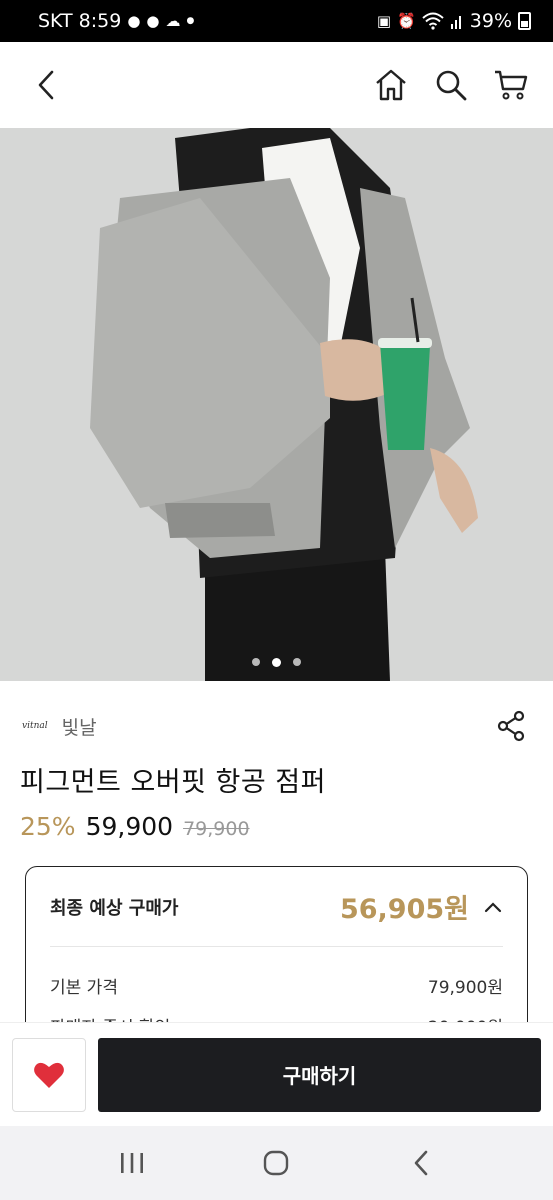 The width and height of the screenshot is (553, 1200). I want to click on discount-rate: 25%, so click(48, 826).